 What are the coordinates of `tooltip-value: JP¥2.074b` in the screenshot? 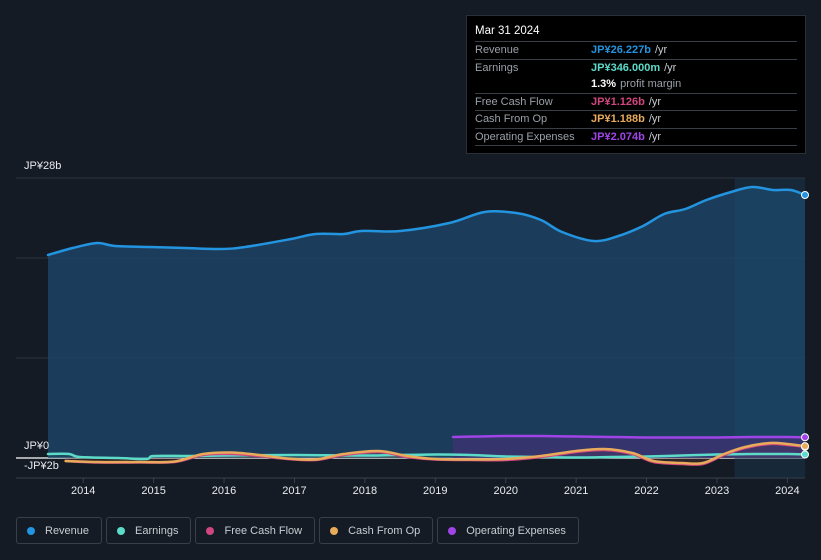 It's located at (618, 136).